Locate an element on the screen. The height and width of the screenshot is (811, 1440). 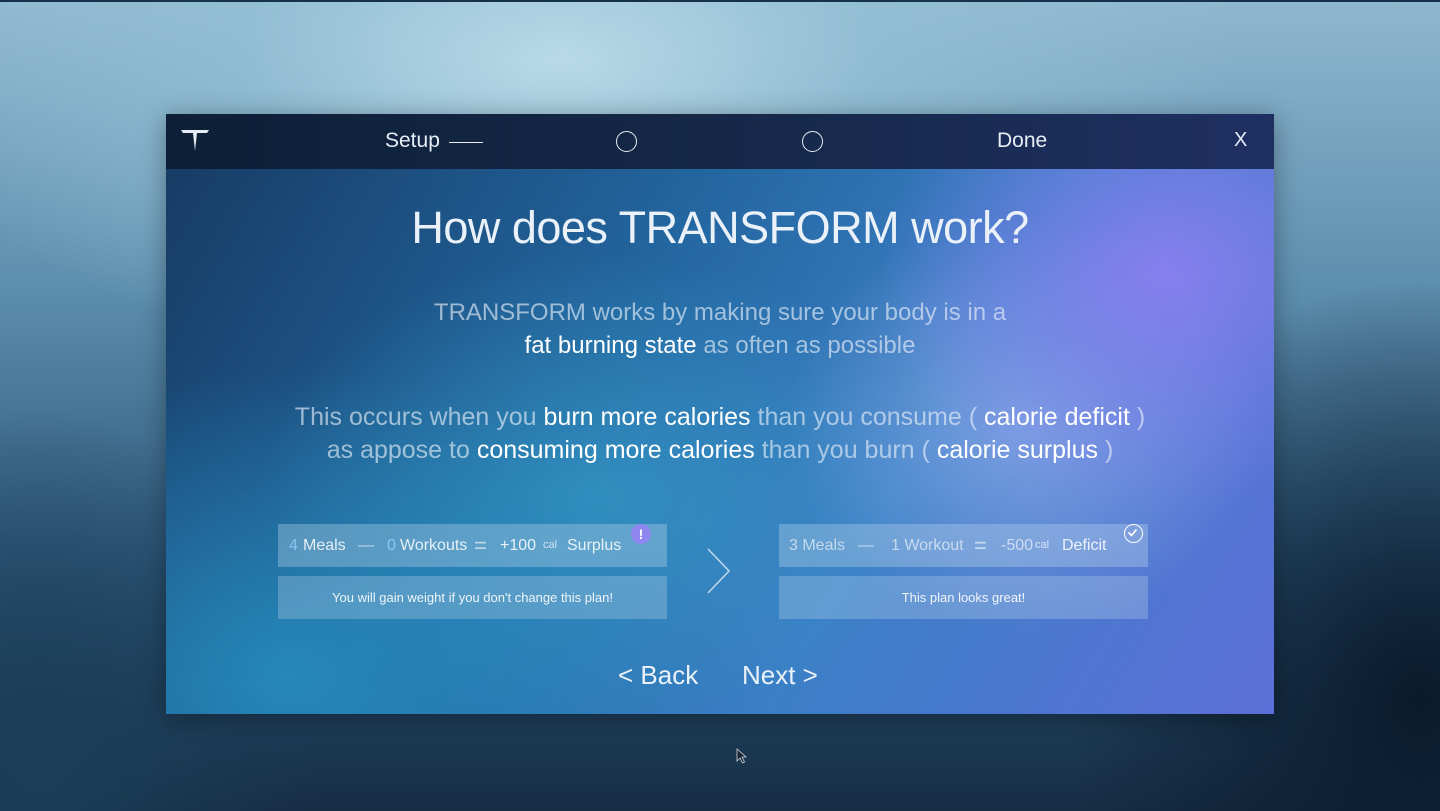
intro-line-2-rest: as often as possible is located at coordinates (806, 345).